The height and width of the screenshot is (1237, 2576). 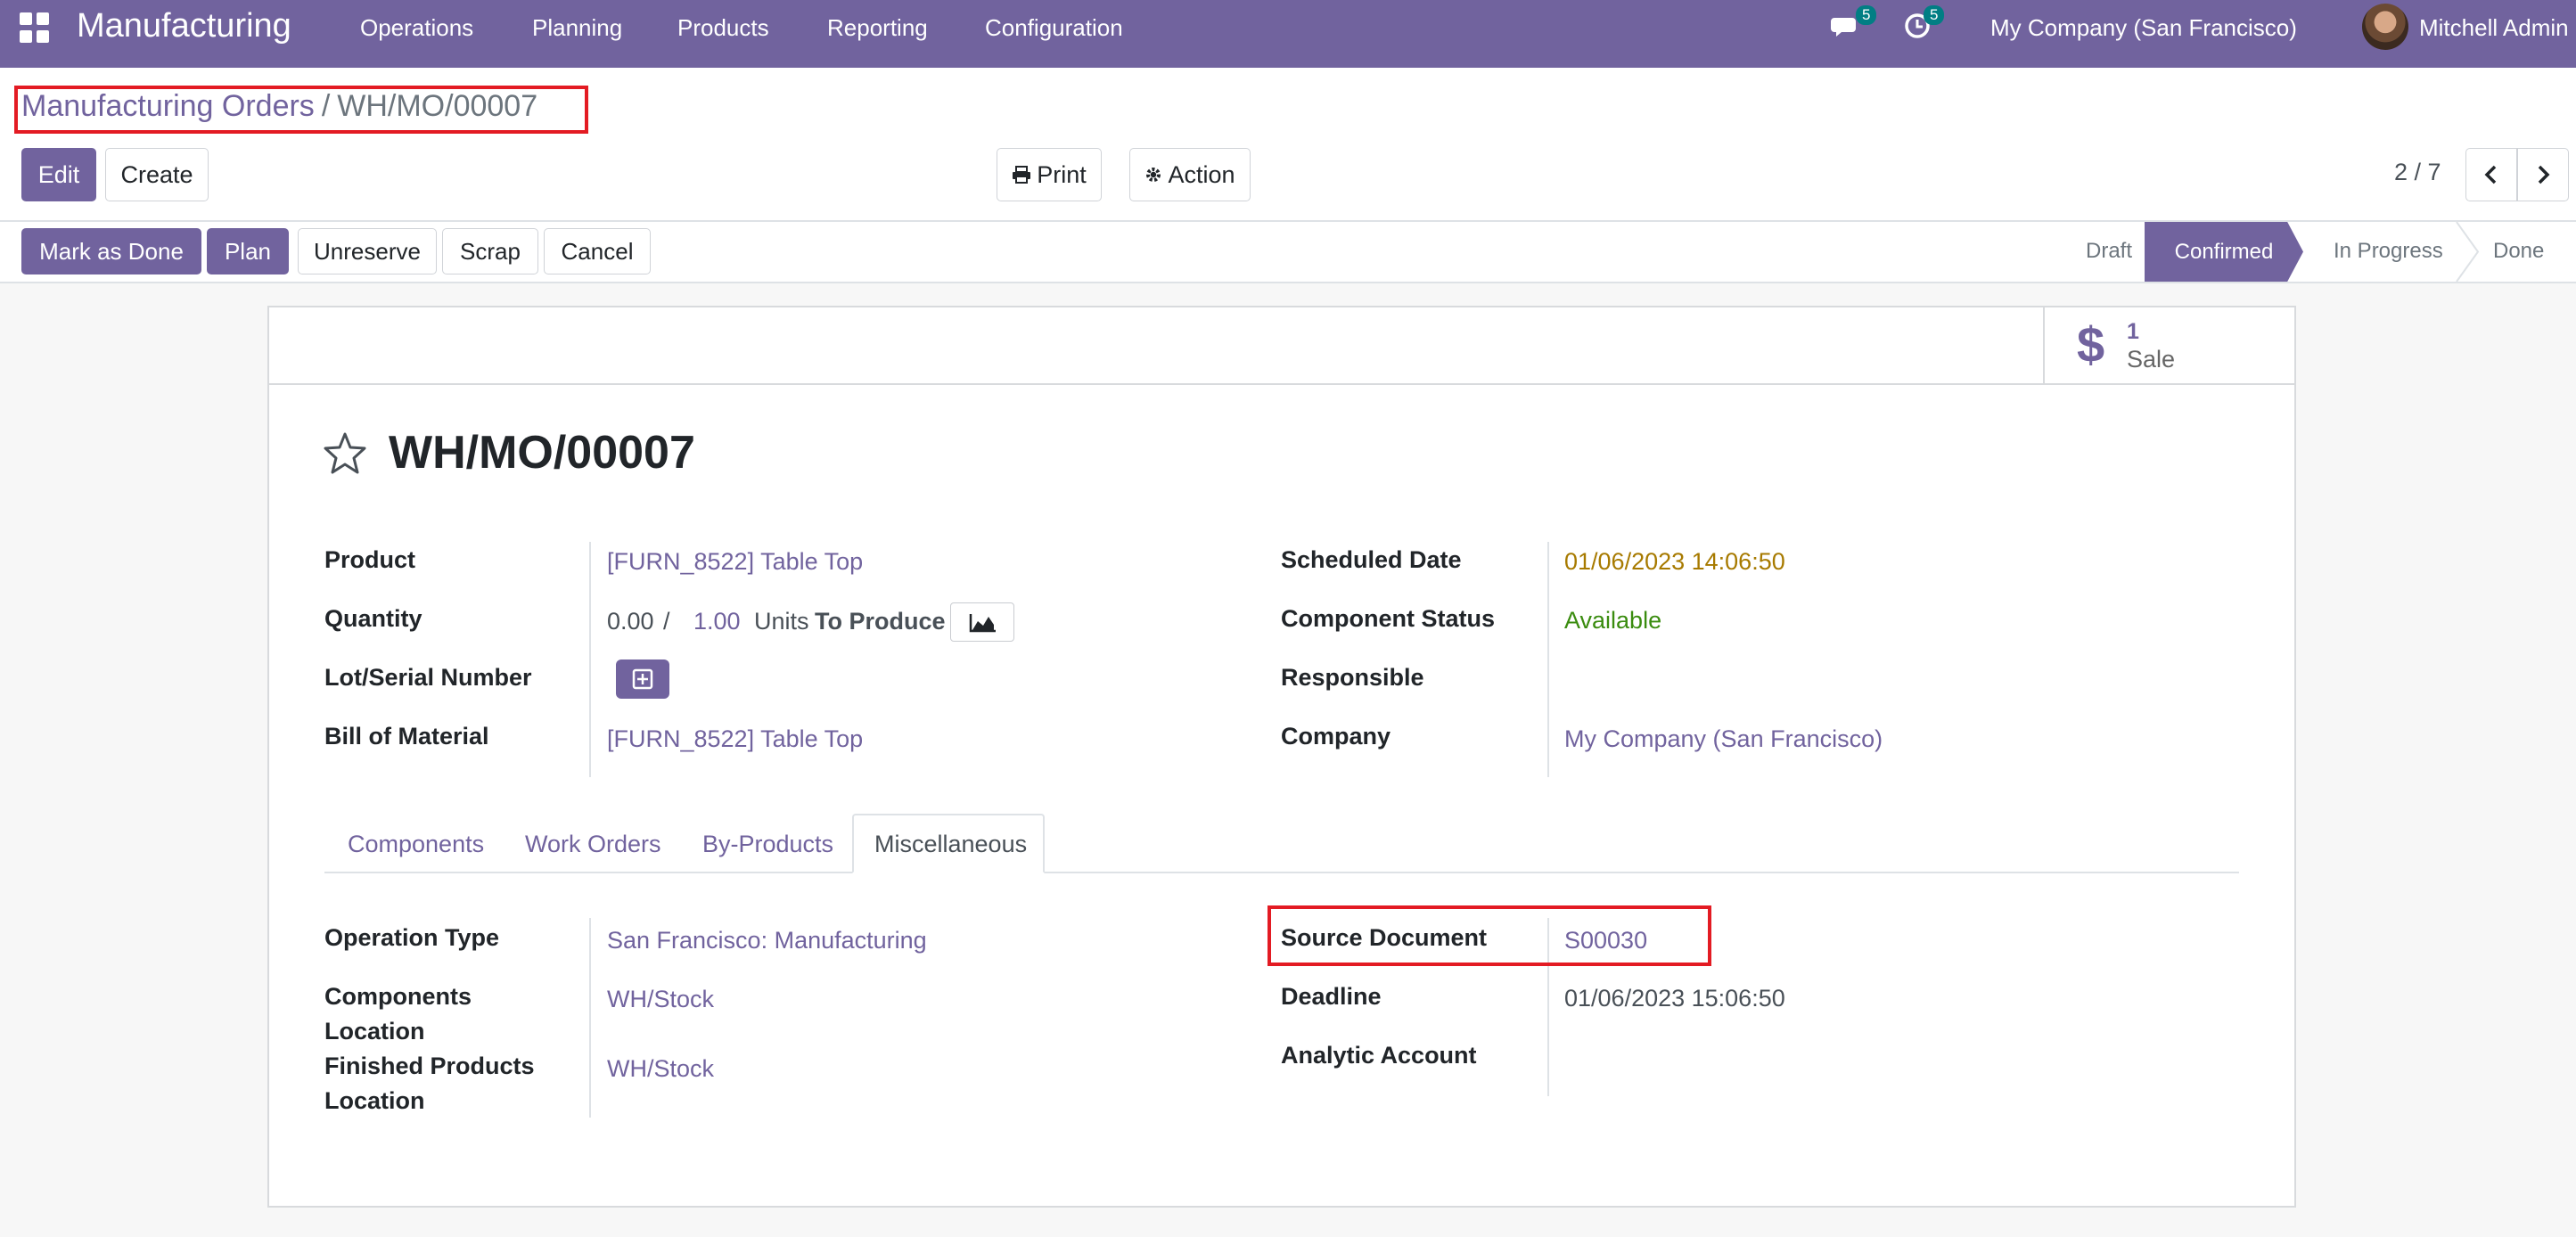 I want to click on menu-planning: Planning, so click(x=577, y=28).